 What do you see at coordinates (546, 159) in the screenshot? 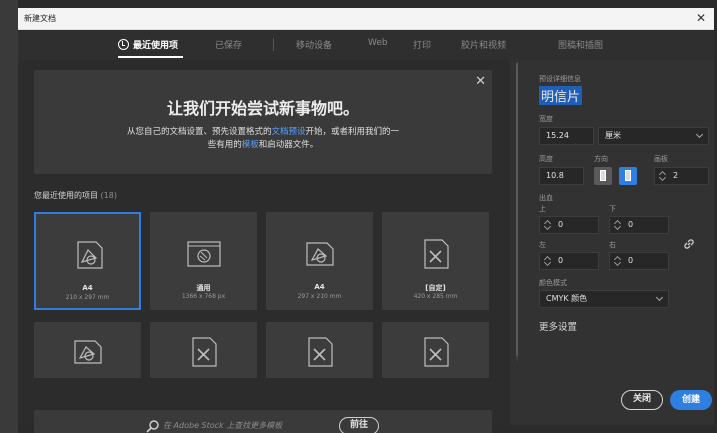
I see `height-label: 高度` at bounding box center [546, 159].